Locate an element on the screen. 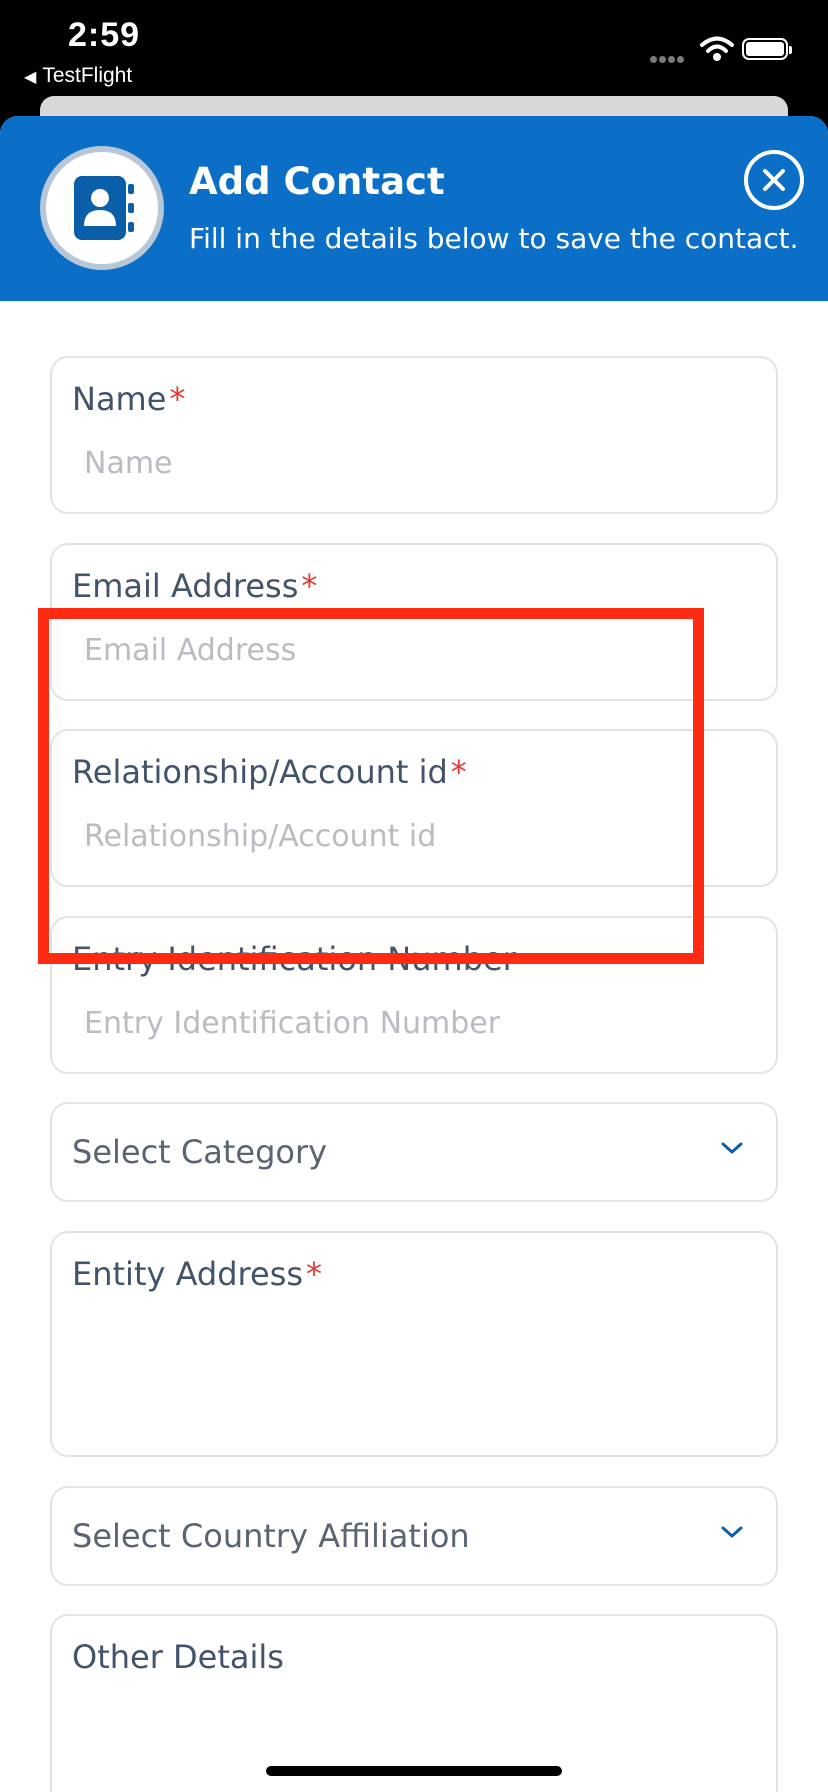  page-title: Add Contact is located at coordinates (317, 181).